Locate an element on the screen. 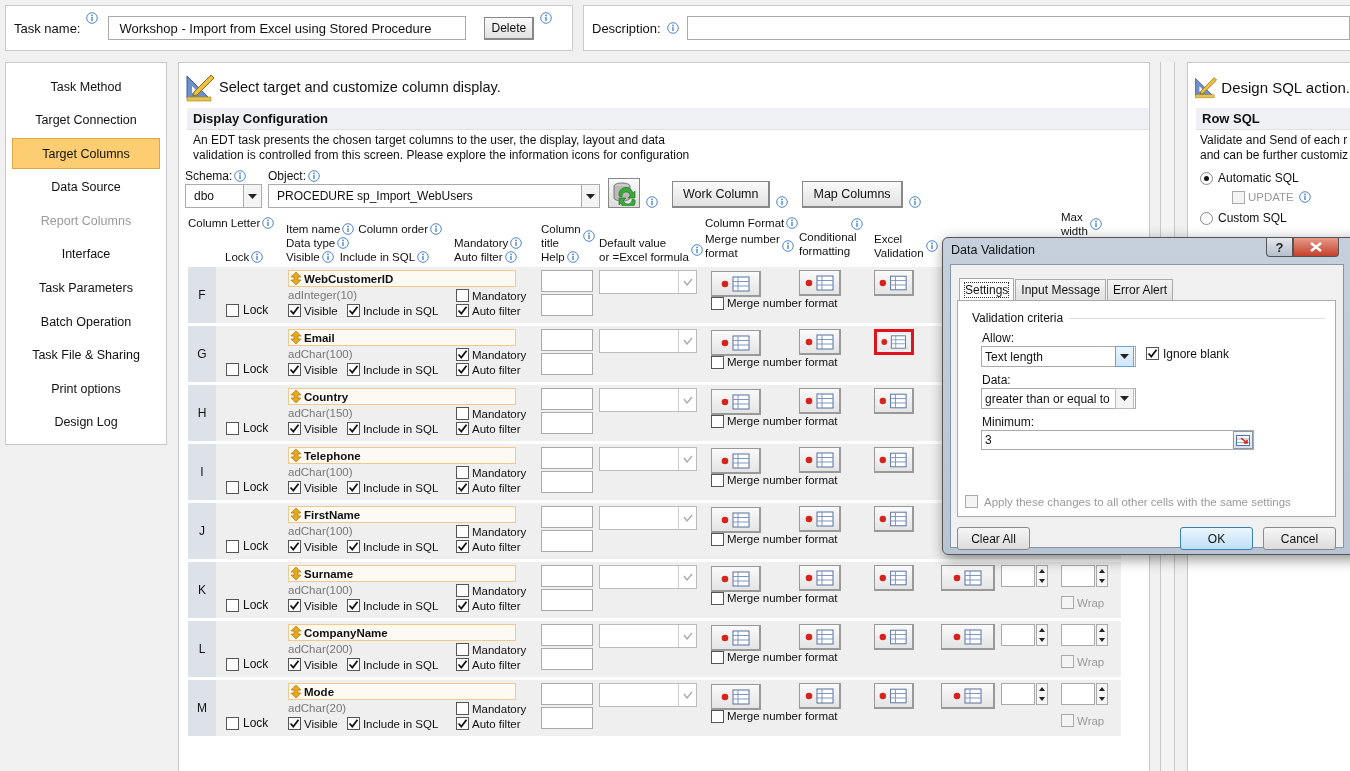 This screenshot has height=771, width=1350. column-header: Merge number format is located at coordinates (742, 246).